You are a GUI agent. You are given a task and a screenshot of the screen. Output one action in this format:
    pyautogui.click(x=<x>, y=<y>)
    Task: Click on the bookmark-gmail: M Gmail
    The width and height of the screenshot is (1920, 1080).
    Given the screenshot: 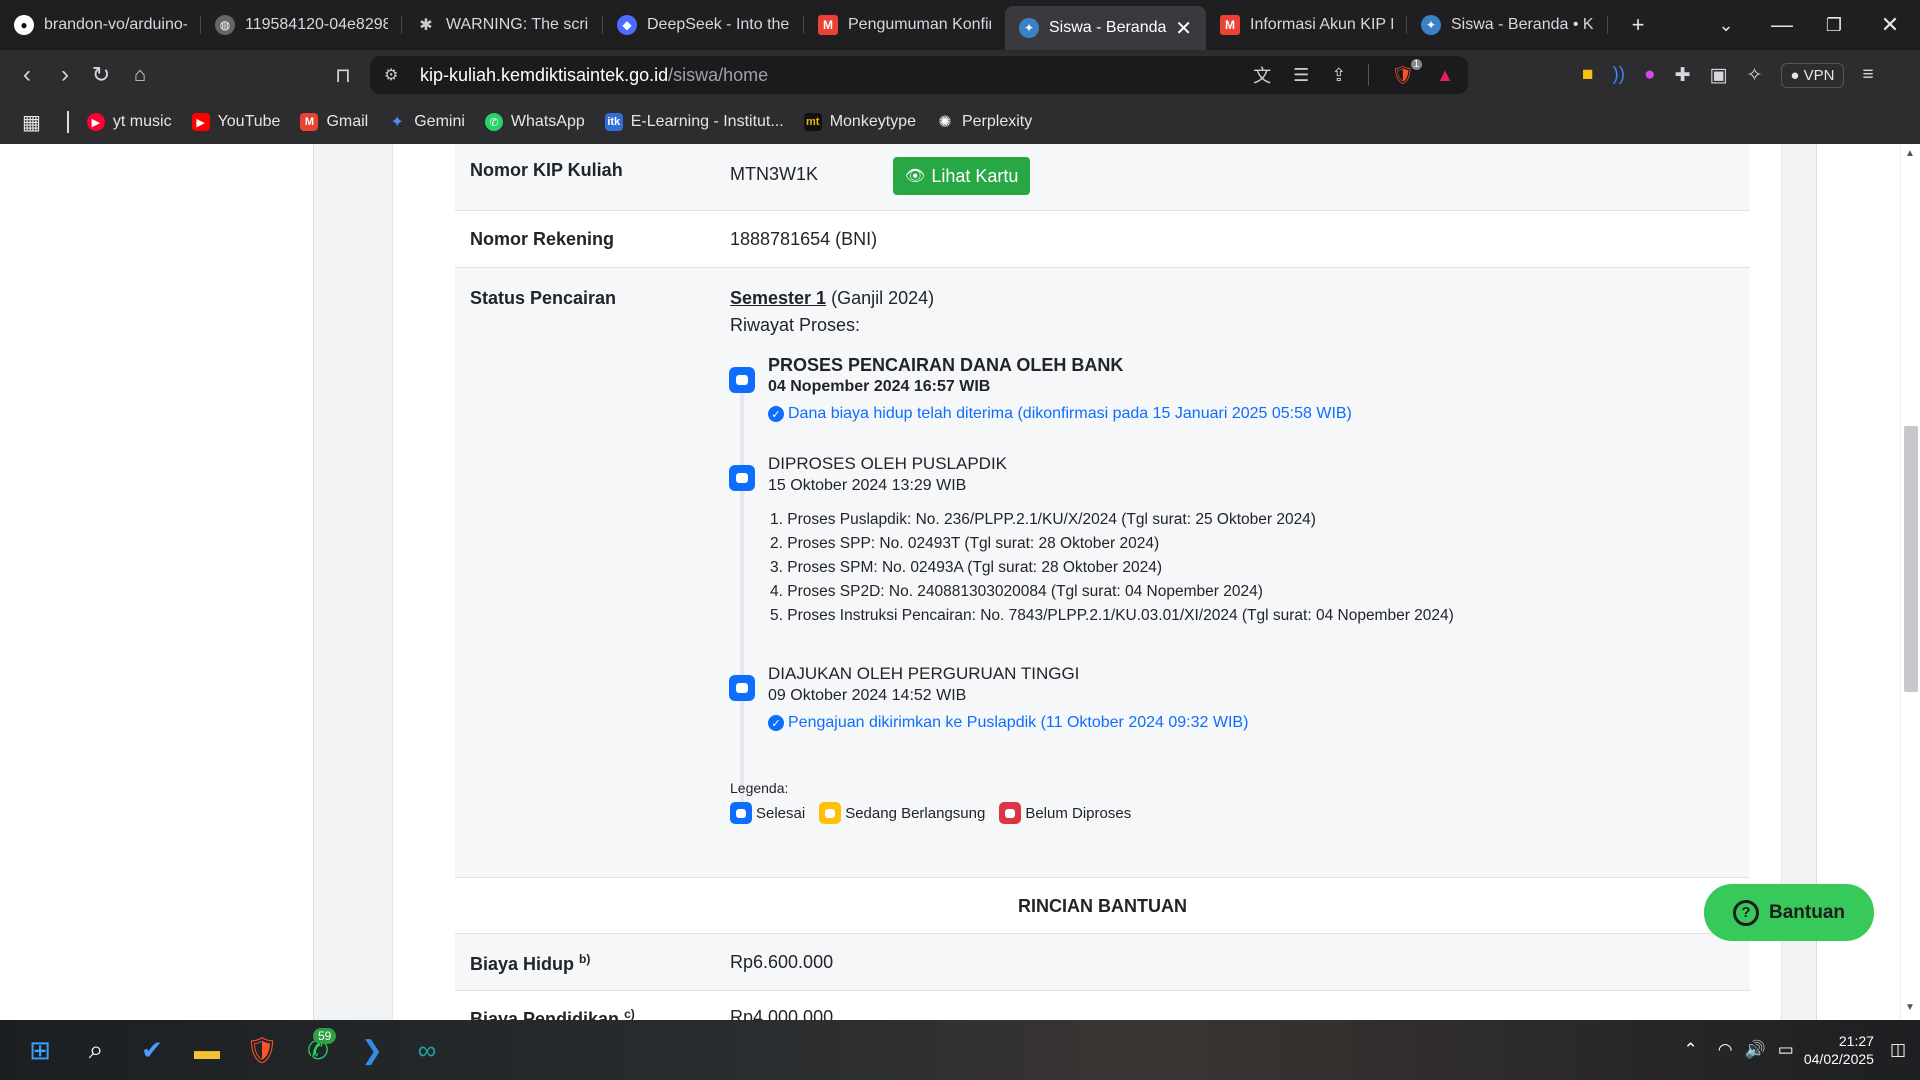 What is the action you would take?
    pyautogui.click(x=334, y=122)
    